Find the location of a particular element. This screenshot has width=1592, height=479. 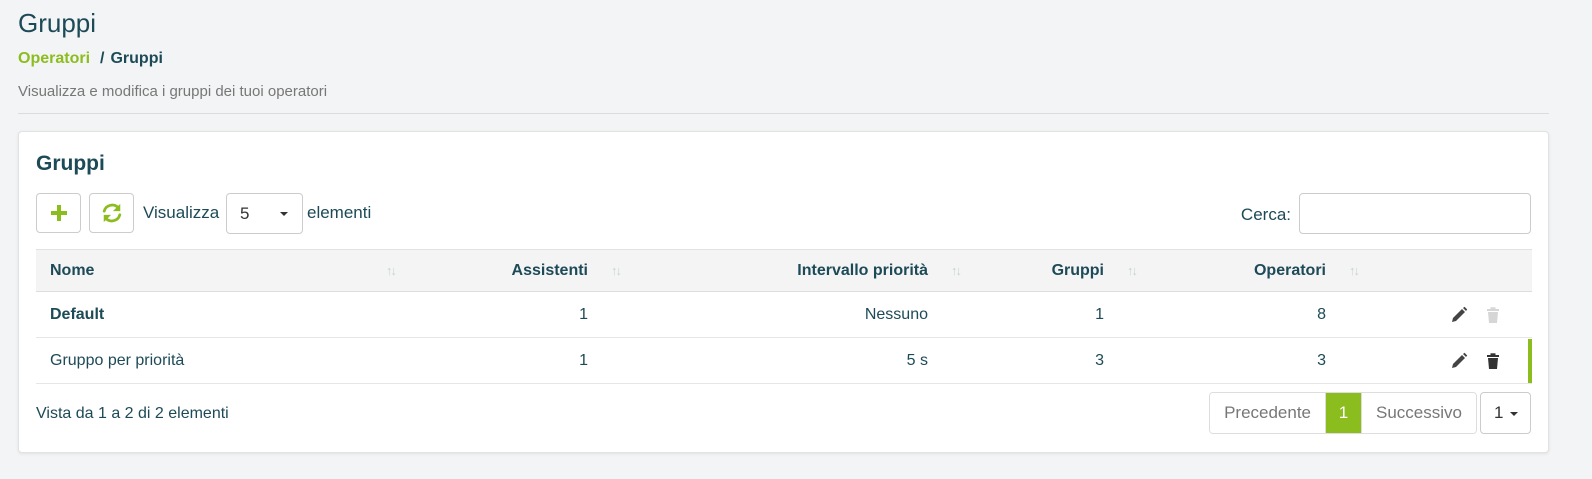

breadcrumb-link-operatori: Operatori is located at coordinates (54, 59).